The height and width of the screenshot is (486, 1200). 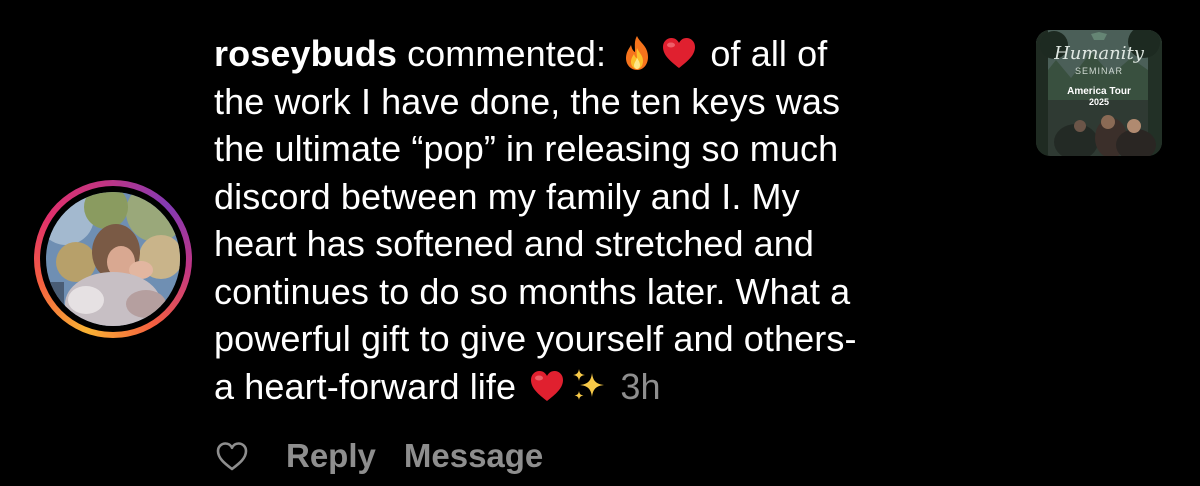 I want to click on comment-username: roseybuds, so click(x=305, y=53).